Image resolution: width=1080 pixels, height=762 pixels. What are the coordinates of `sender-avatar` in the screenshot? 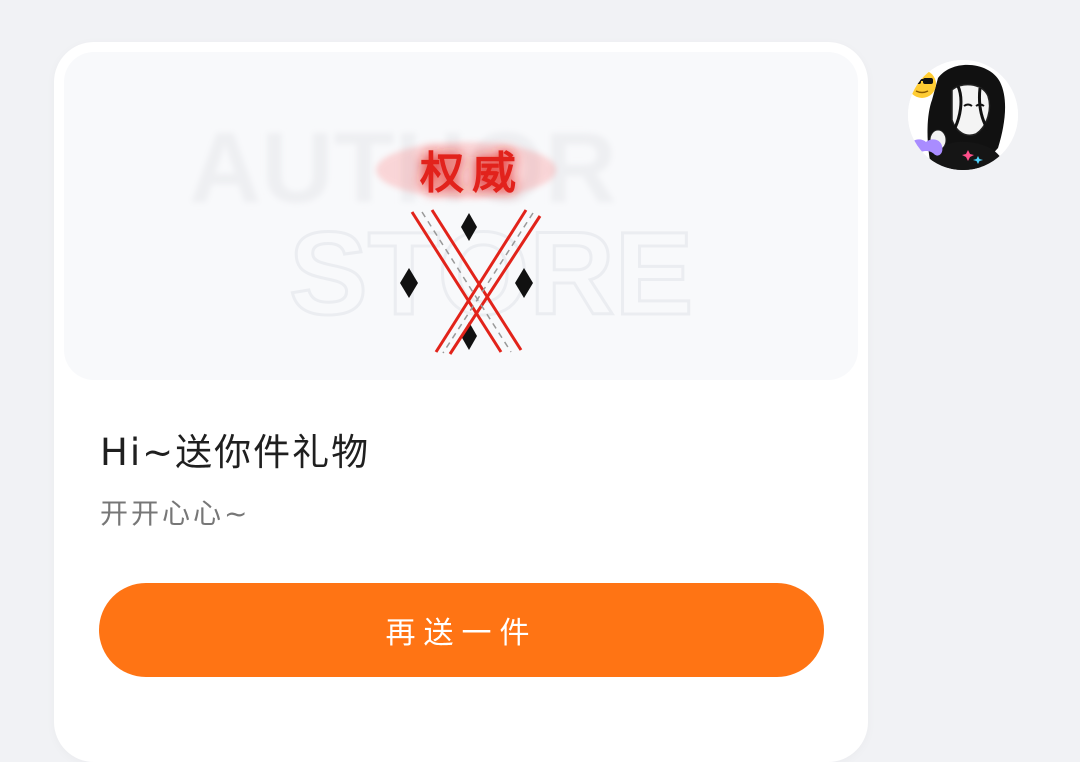 It's located at (963, 115).